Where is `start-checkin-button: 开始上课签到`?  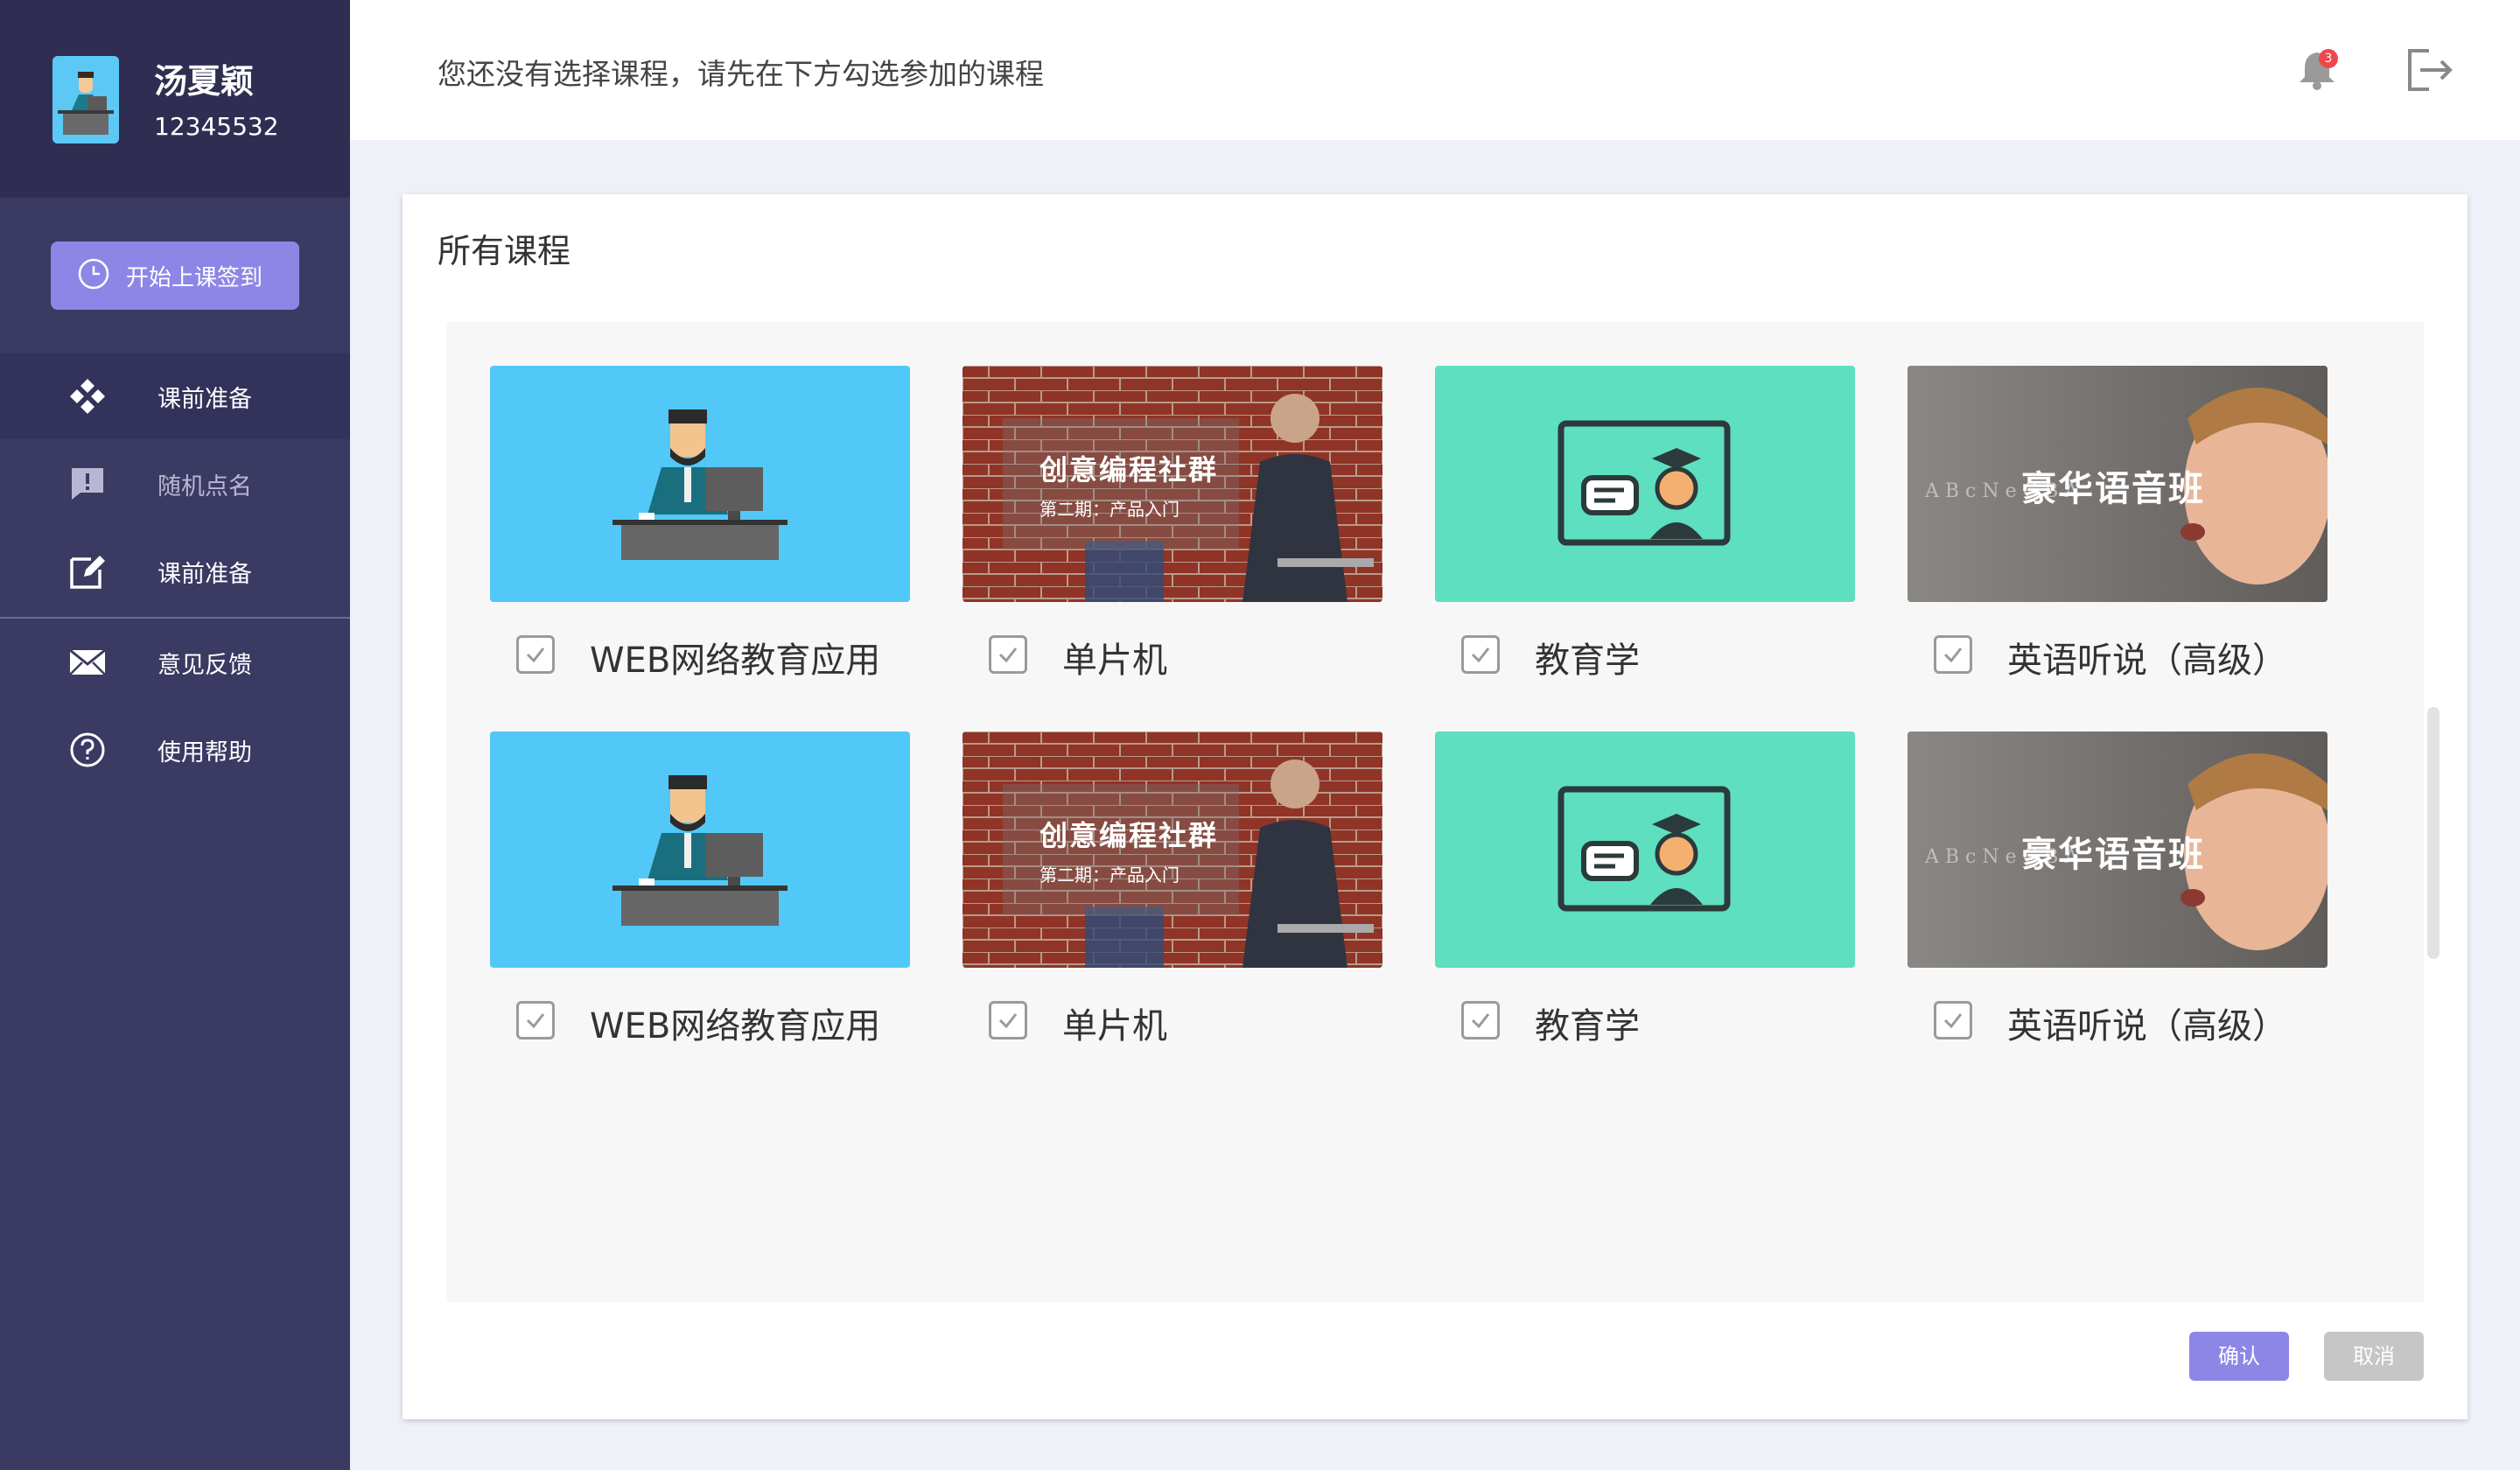
start-checkin-button: 开始上课签到 is located at coordinates (175, 276).